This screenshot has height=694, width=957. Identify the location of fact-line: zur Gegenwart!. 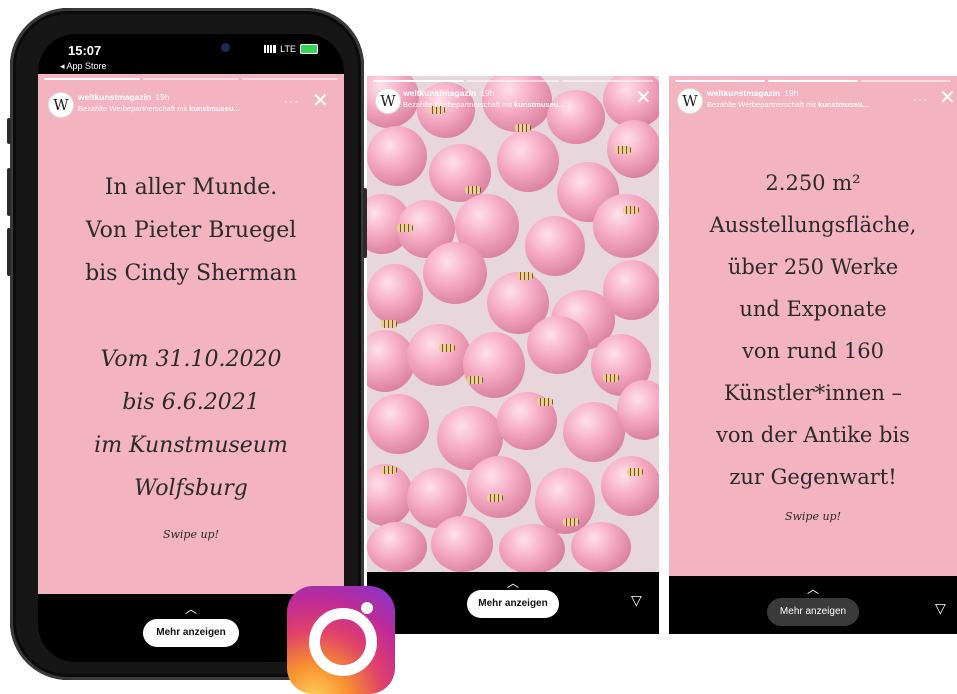
(813, 477).